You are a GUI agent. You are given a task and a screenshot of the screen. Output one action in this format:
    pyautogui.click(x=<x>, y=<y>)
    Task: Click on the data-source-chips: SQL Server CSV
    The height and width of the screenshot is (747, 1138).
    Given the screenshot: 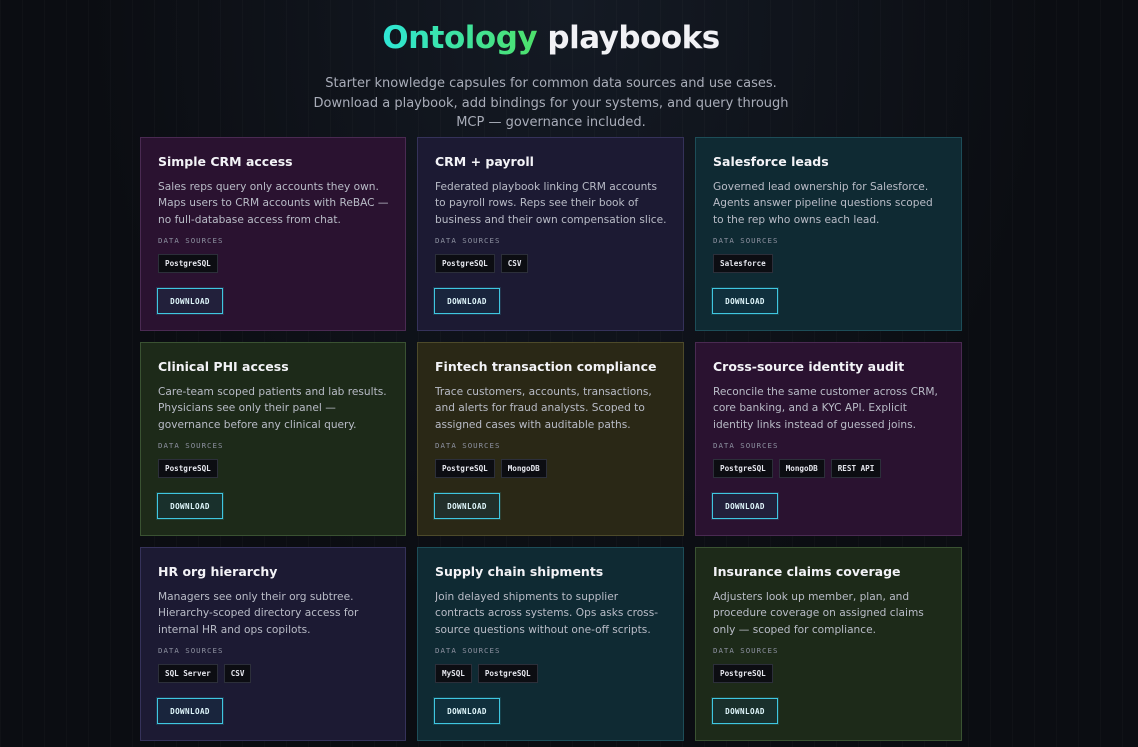 What is the action you would take?
    pyautogui.click(x=273, y=673)
    